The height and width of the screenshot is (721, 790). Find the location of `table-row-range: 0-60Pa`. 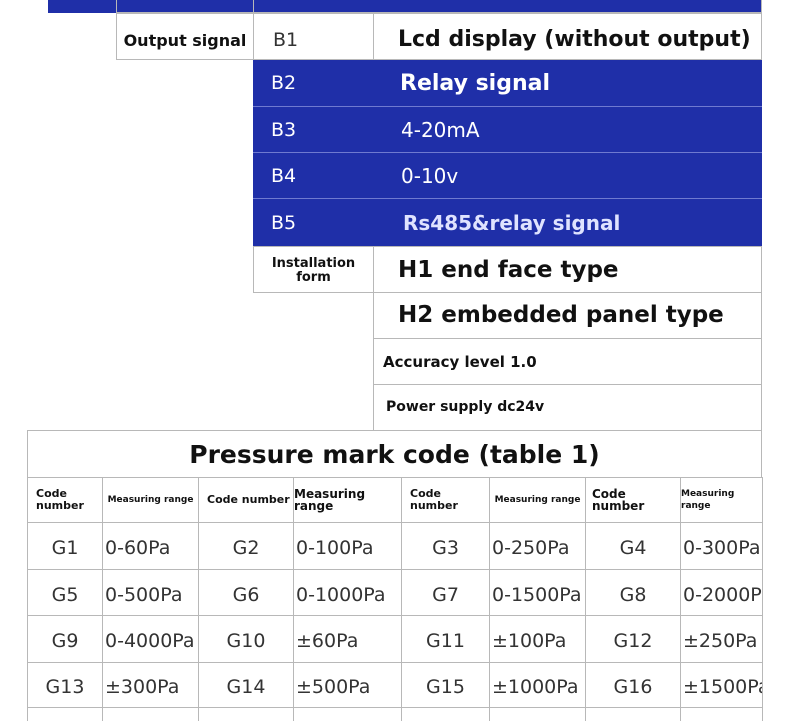

table-row-range: 0-60Pa is located at coordinates (150, 546).